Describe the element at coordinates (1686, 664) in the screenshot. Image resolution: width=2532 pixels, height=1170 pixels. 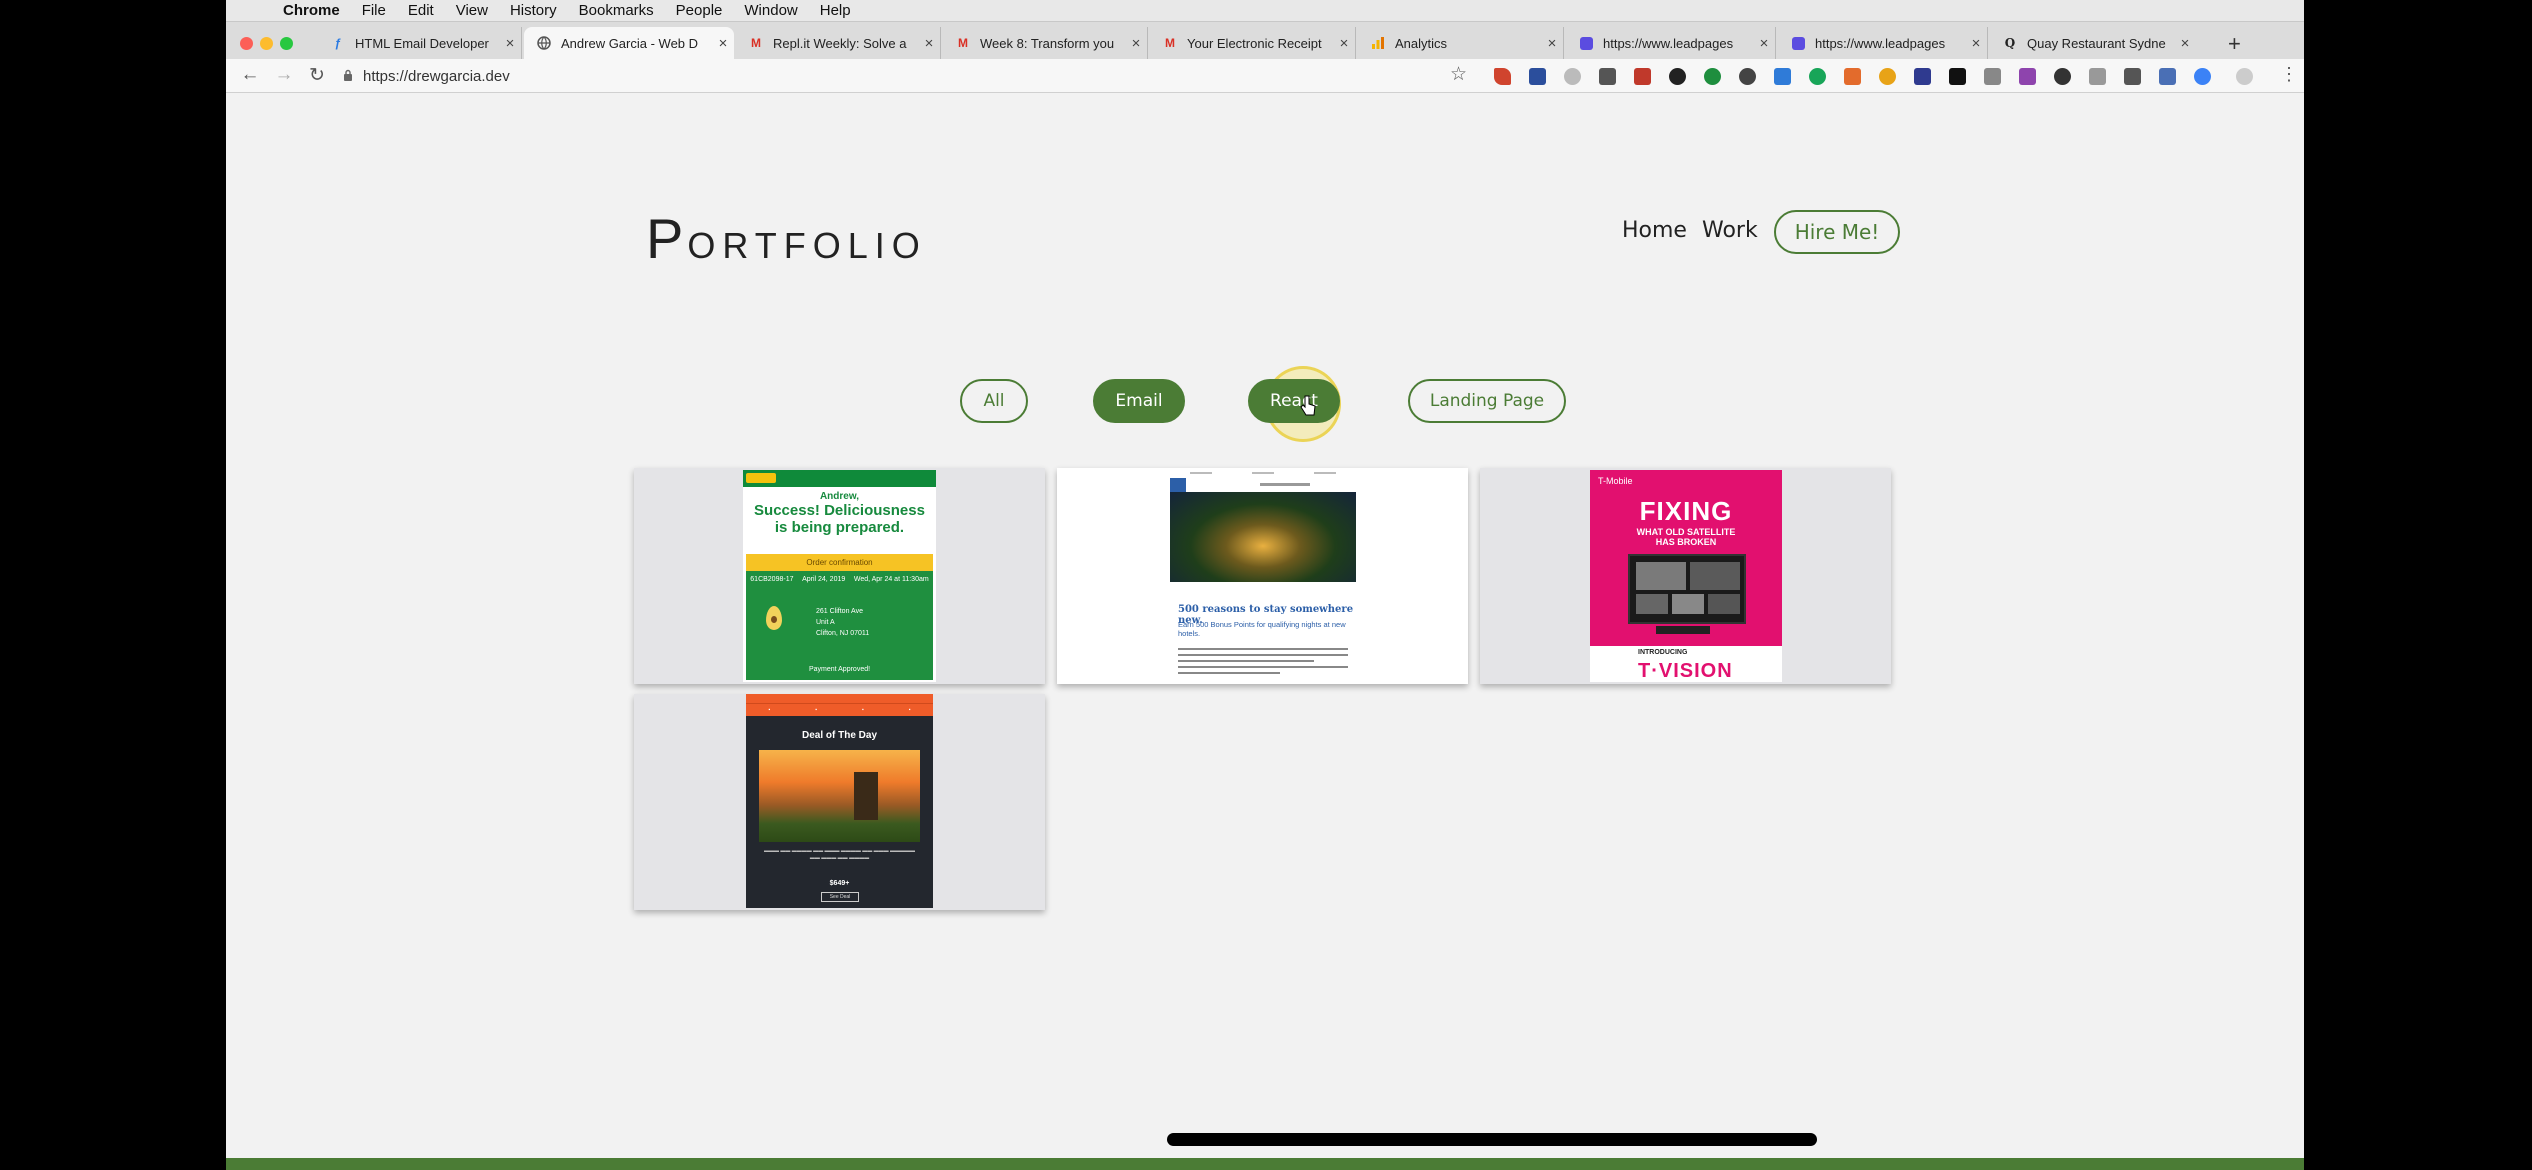
I see `tmobile-intro-panel: INTRODUCING T·VISION` at that location.